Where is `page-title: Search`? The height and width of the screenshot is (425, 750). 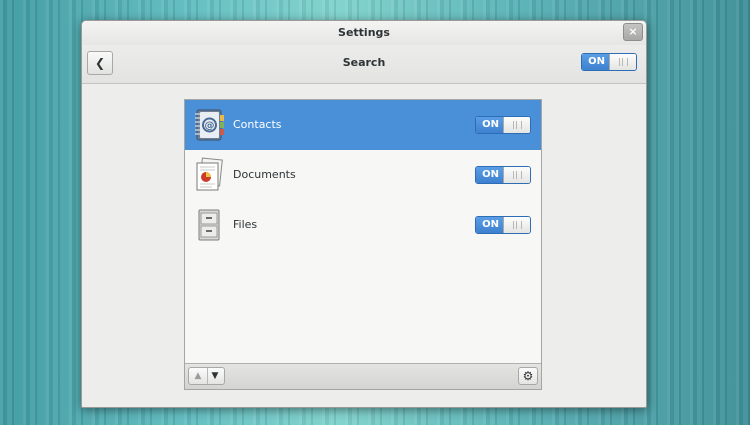
page-title: Search is located at coordinates (364, 62).